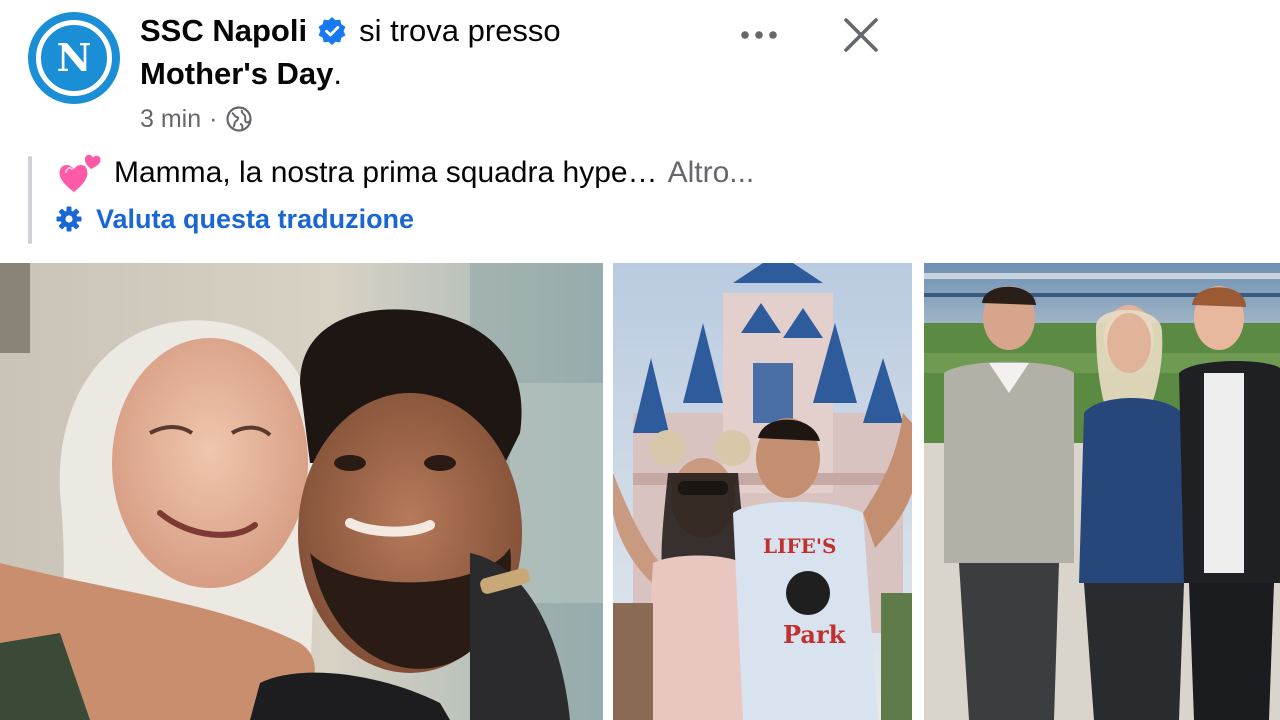 The height and width of the screenshot is (720, 1280). Describe the element at coordinates (239, 119) in the screenshot. I see `globe-icon` at that location.